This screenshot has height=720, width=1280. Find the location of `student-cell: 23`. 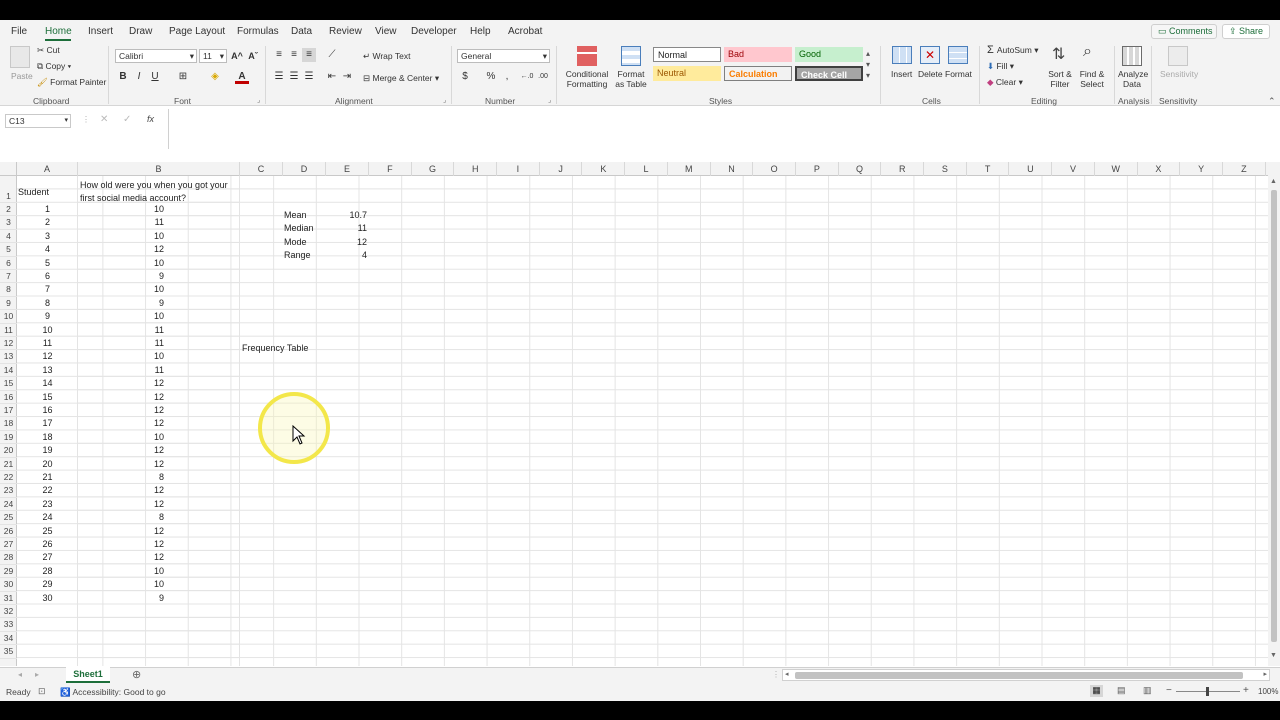

student-cell: 23 is located at coordinates (47, 504).